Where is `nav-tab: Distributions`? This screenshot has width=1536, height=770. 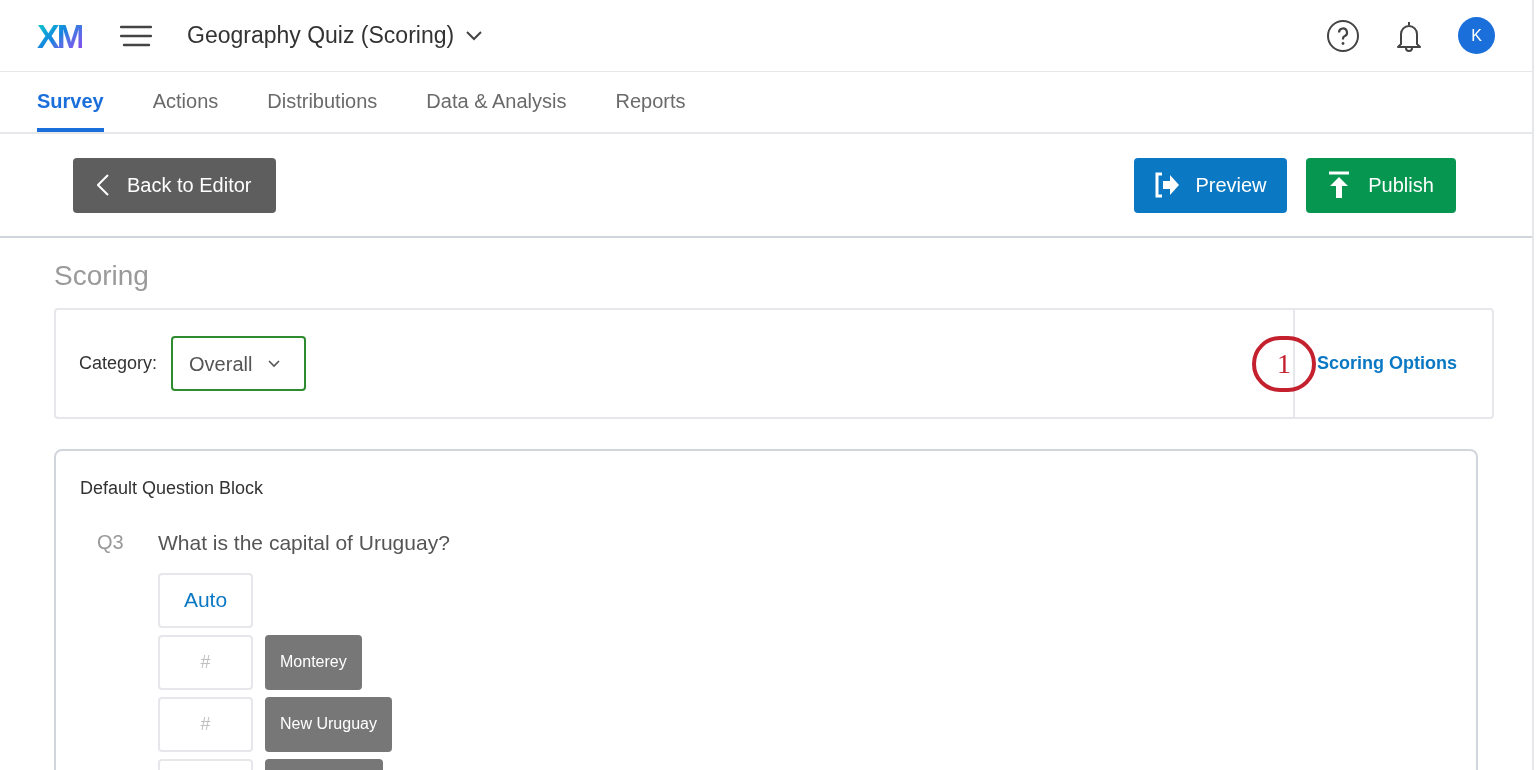
nav-tab: Distributions is located at coordinates (322, 102).